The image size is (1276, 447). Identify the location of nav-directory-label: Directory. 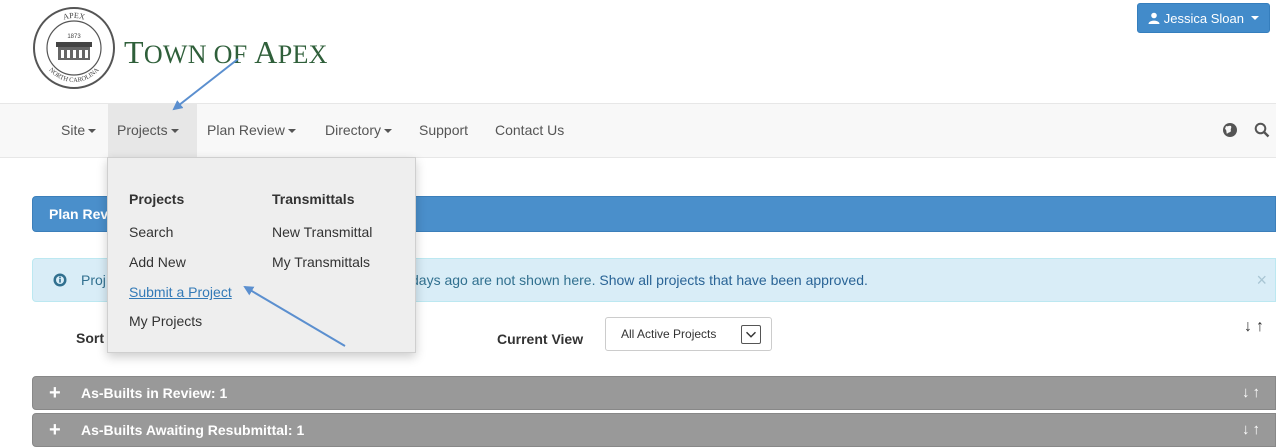
(353, 130).